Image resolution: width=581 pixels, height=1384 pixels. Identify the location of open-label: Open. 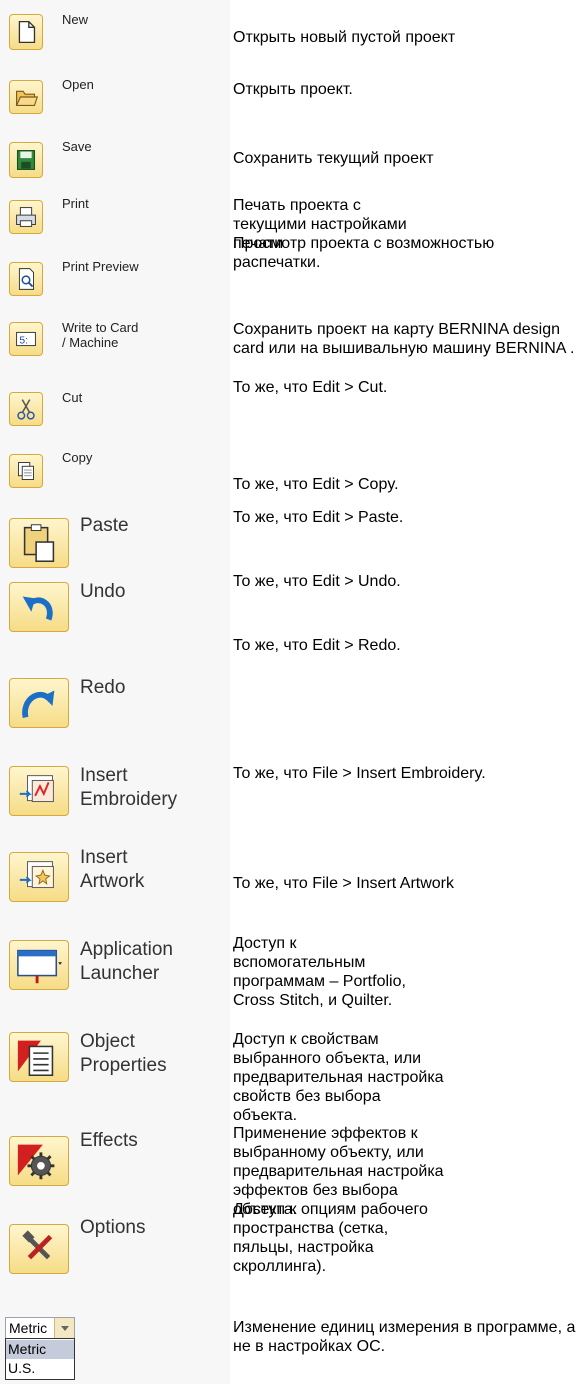
(78, 84).